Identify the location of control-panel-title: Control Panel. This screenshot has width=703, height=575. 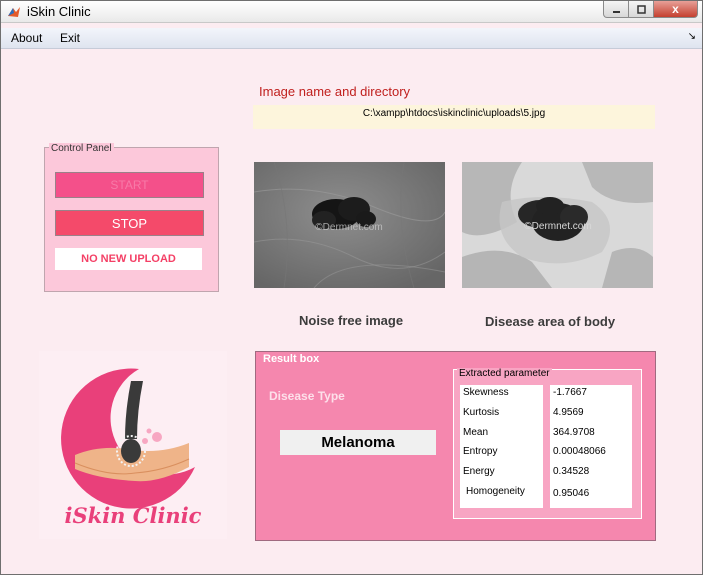
(81, 148).